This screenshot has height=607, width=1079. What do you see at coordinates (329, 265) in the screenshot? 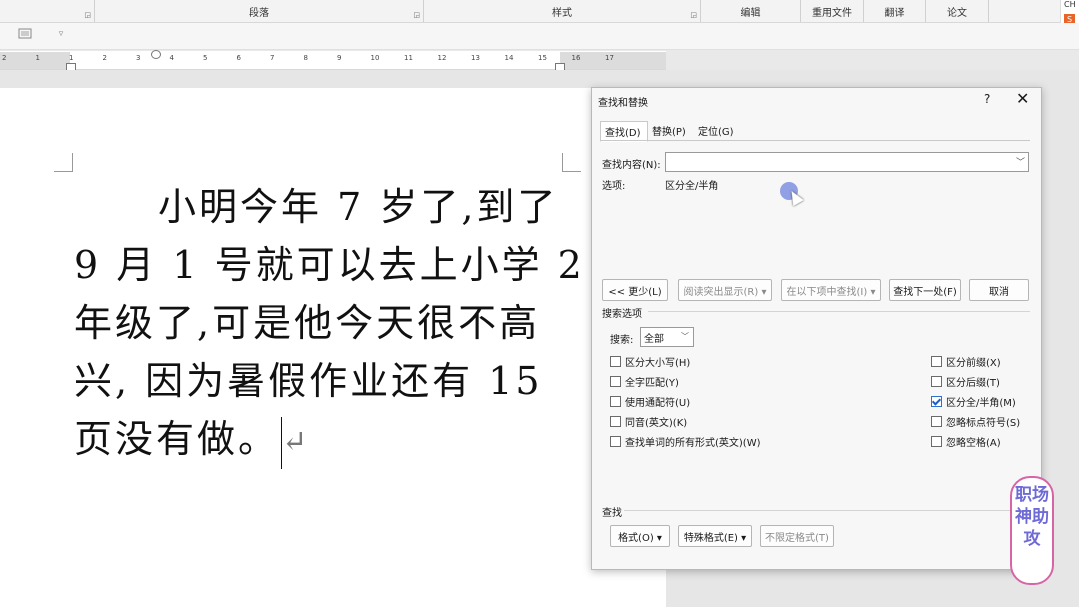
I see `text-line: 9 月 1 号就可以去上小学 2` at bounding box center [329, 265].